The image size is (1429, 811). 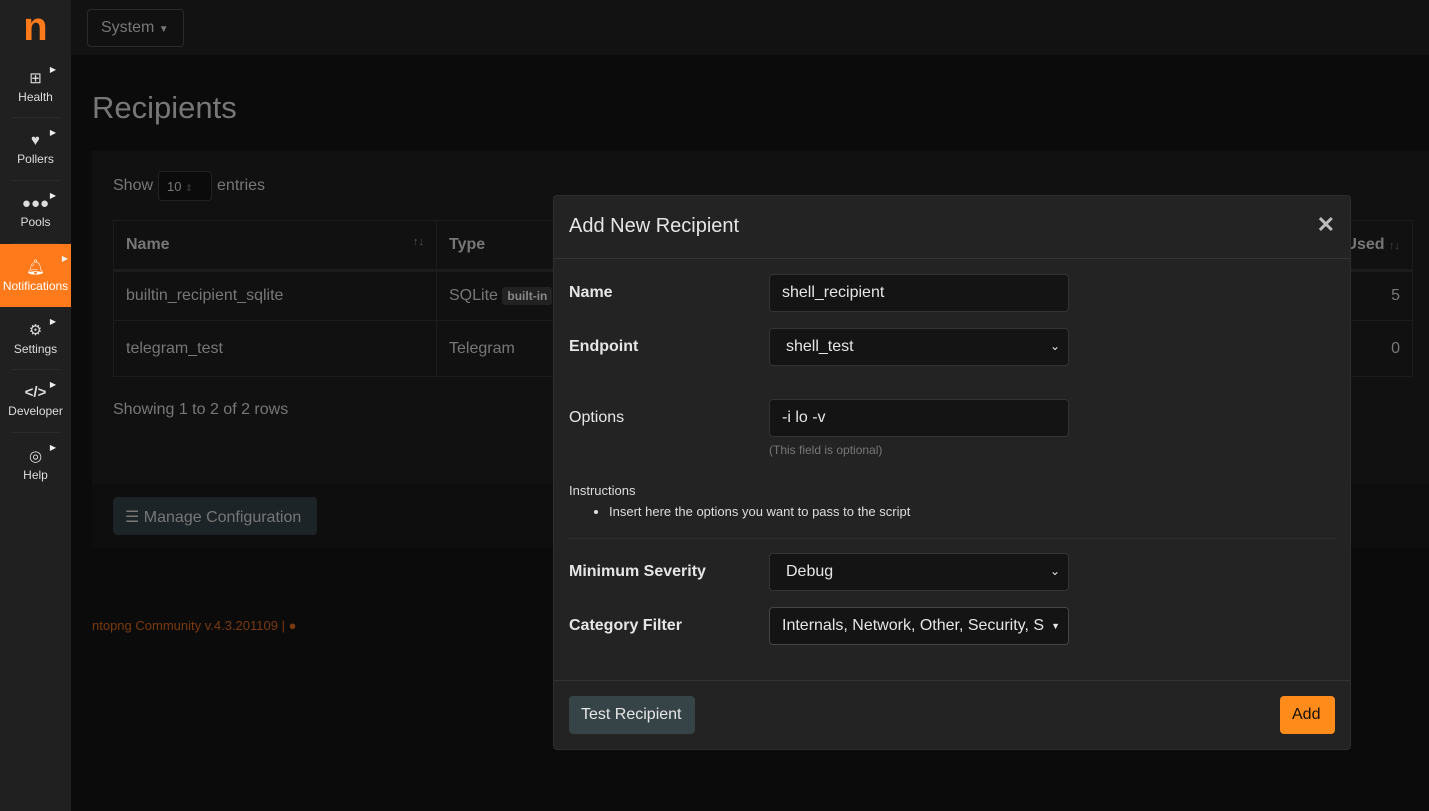 What do you see at coordinates (597, 417) in the screenshot?
I see `options-label: Options` at bounding box center [597, 417].